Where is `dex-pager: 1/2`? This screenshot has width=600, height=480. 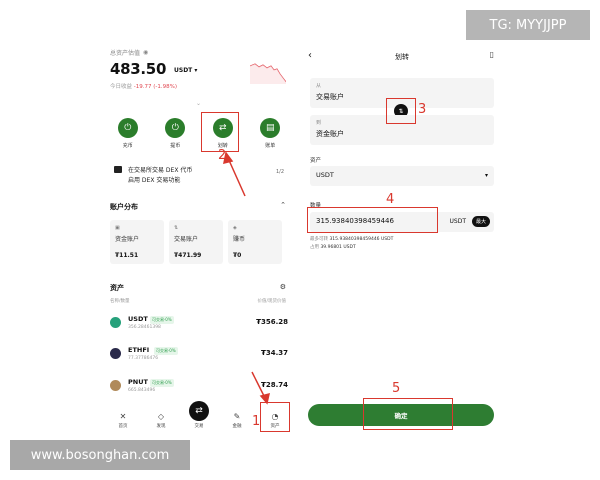 dex-pager: 1/2 is located at coordinates (279, 172).